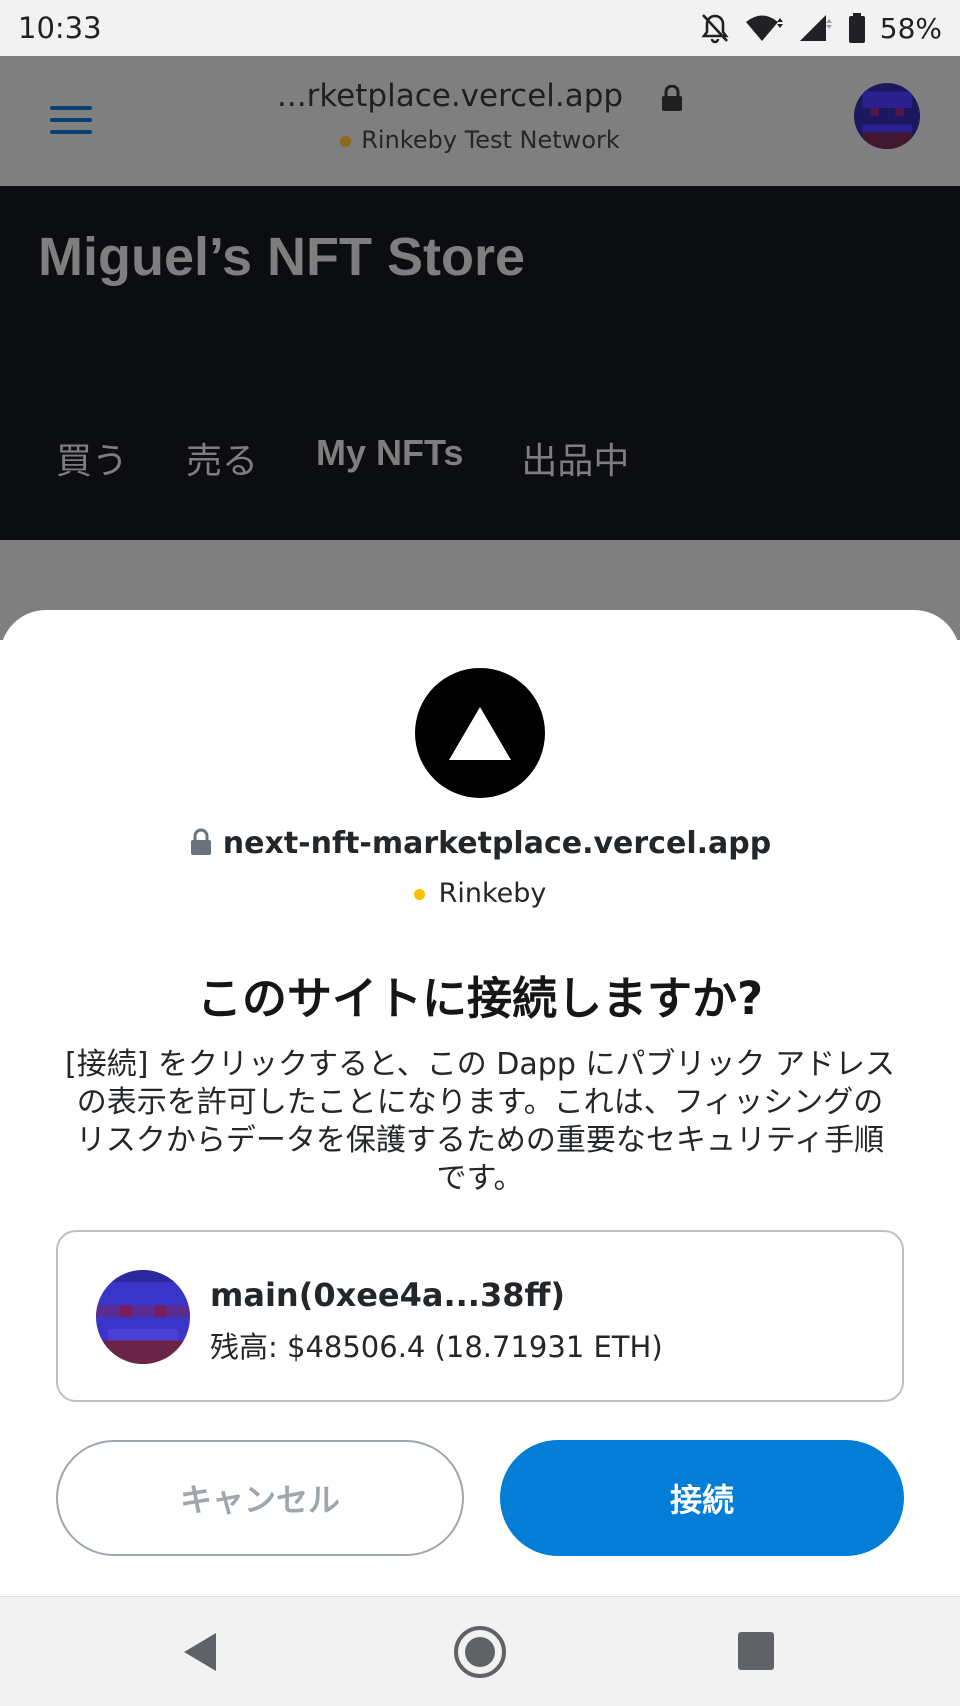  What do you see at coordinates (490, 140) in the screenshot?
I see `browser-network-label: Rinkeby Test Network` at bounding box center [490, 140].